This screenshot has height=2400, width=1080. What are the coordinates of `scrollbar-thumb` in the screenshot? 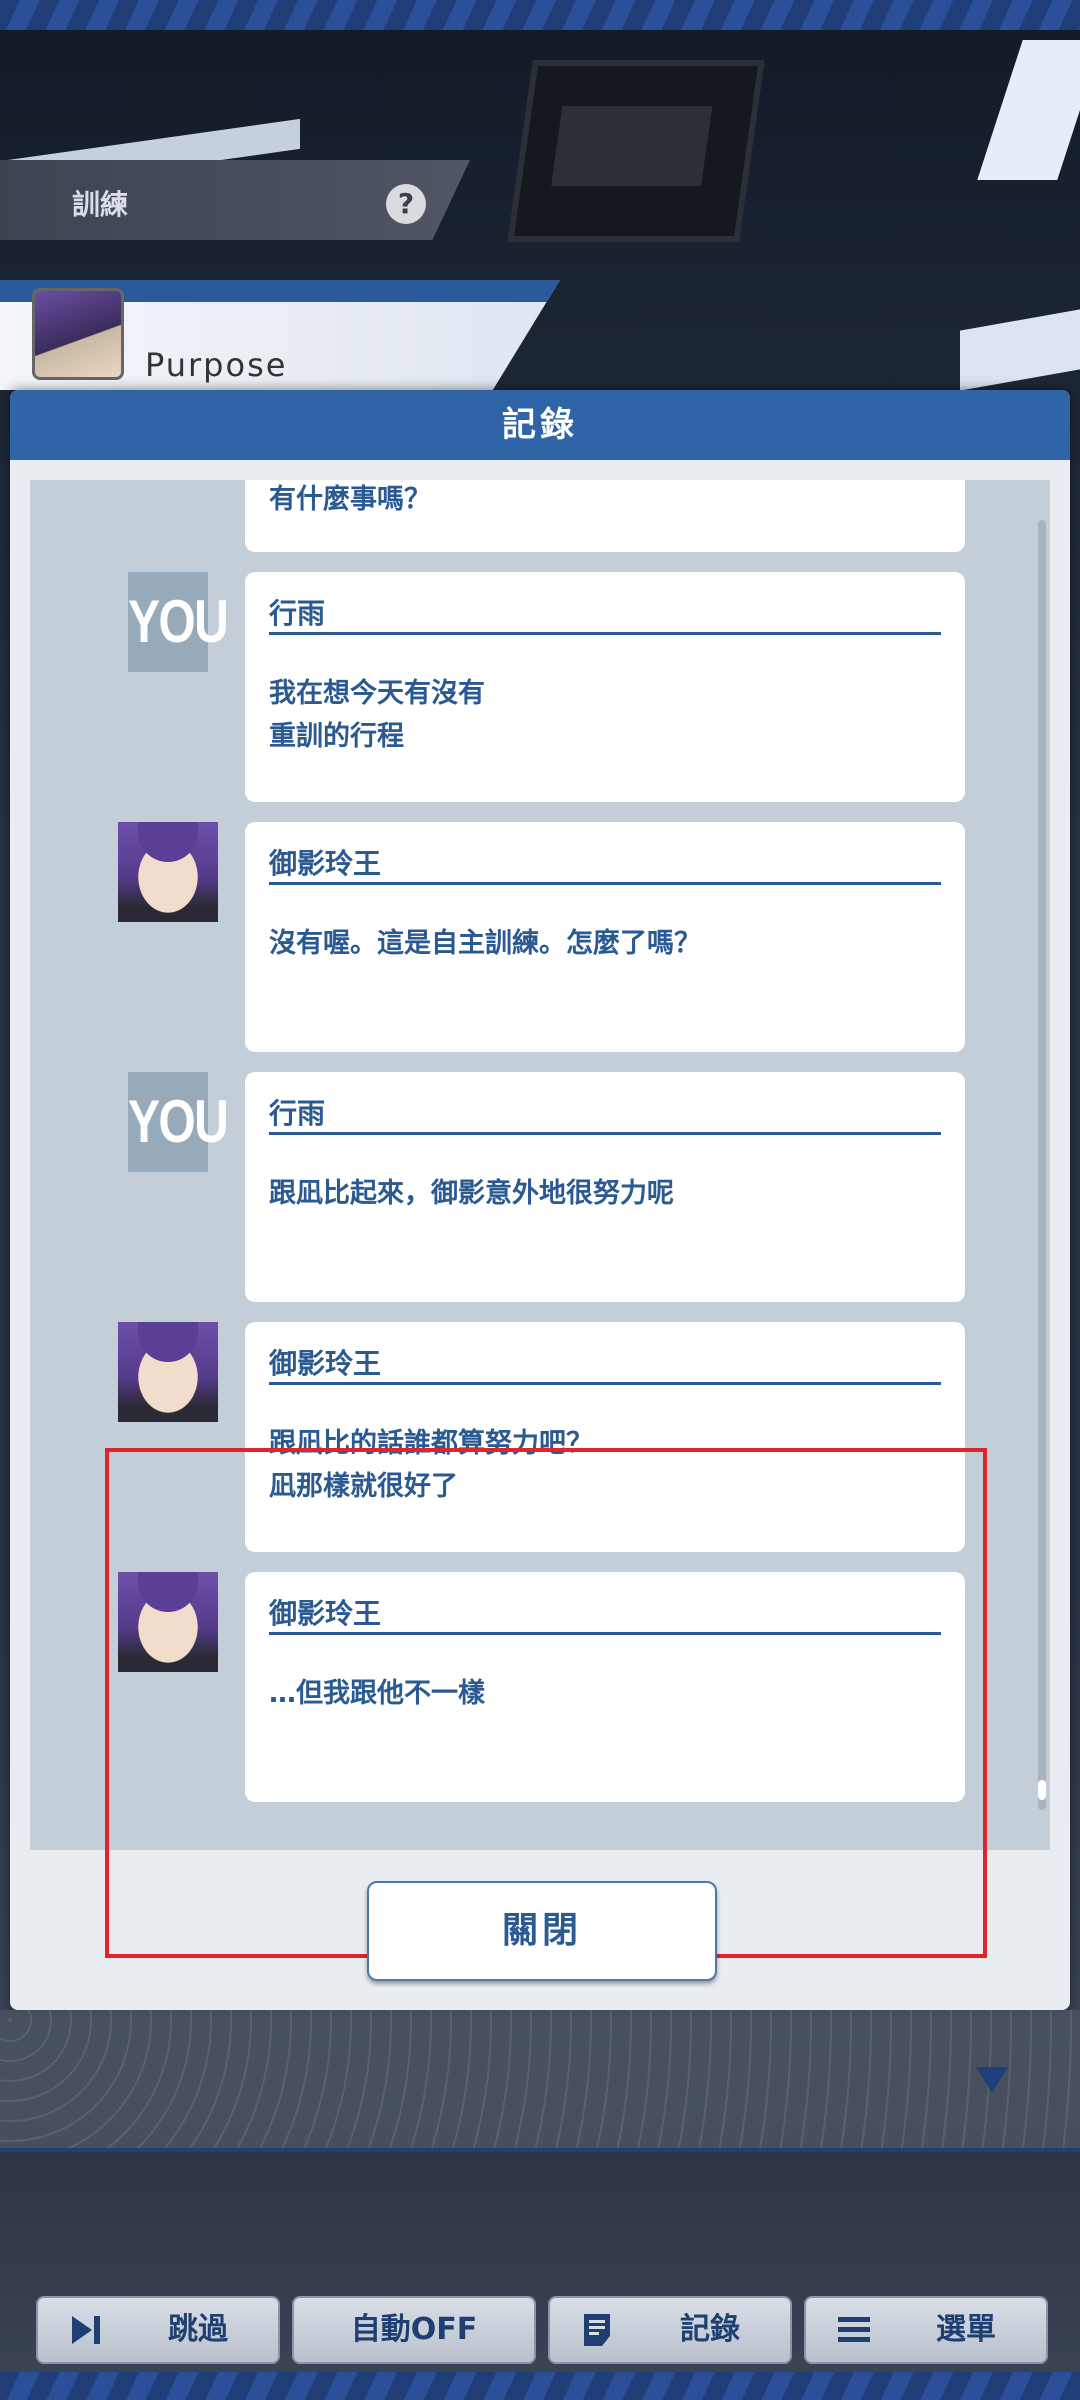 It's located at (1042, 1790).